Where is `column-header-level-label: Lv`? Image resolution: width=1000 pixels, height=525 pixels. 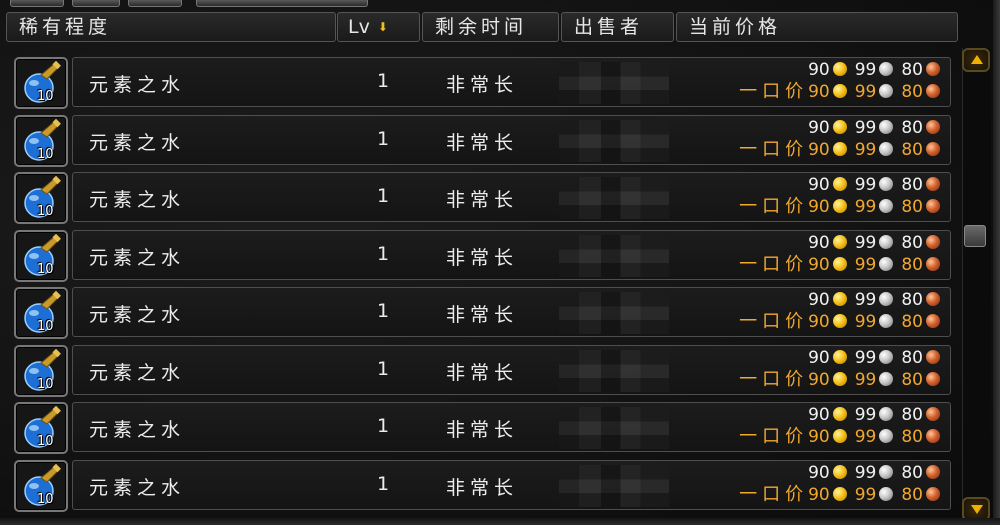 column-header-level-label: Lv is located at coordinates (359, 27).